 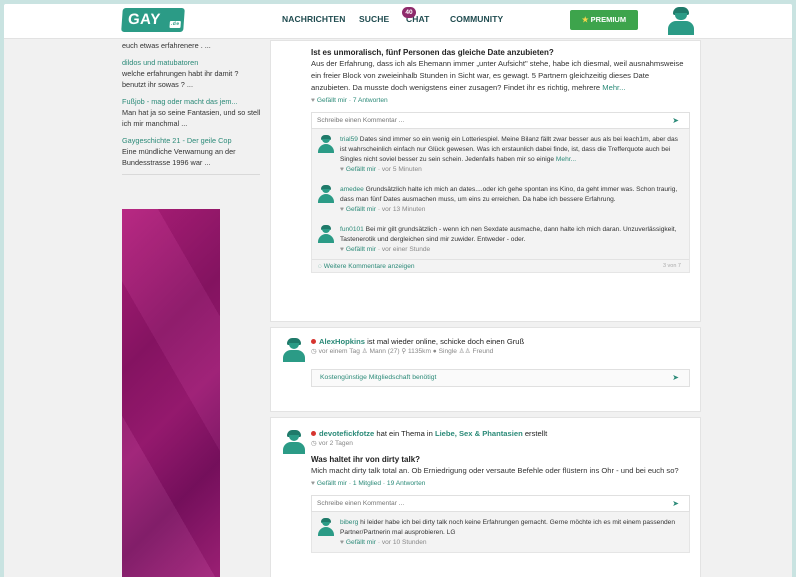 I want to click on topic-link: Liebe, Sex & Phantasien, so click(x=479, y=433).